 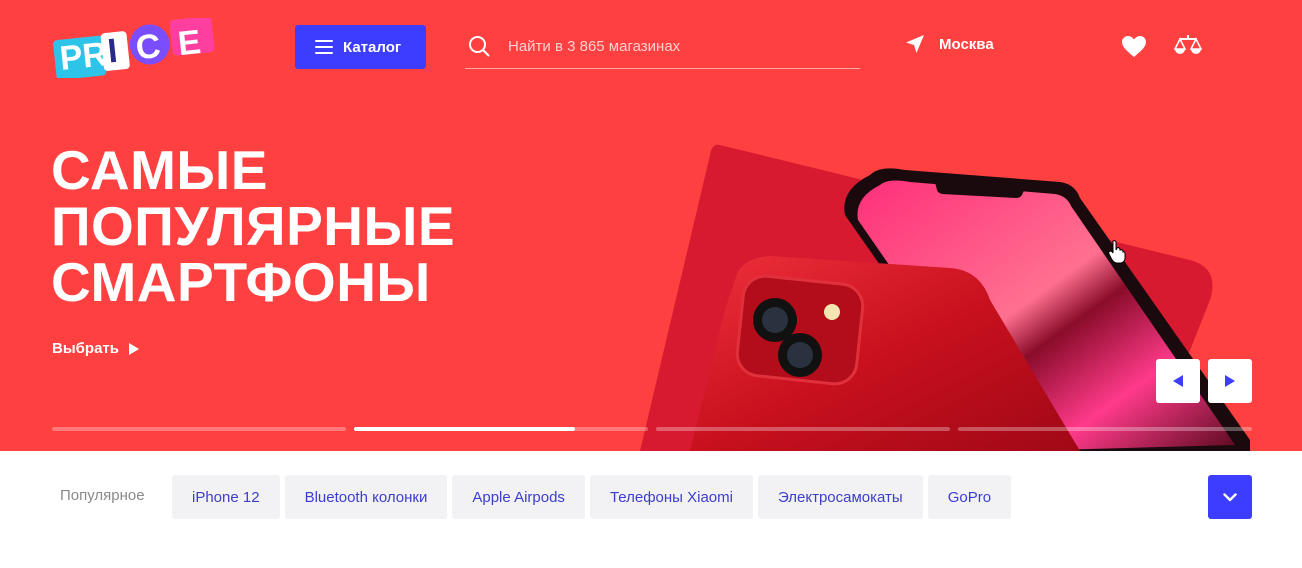 I want to click on search-icon, so click(x=479, y=46).